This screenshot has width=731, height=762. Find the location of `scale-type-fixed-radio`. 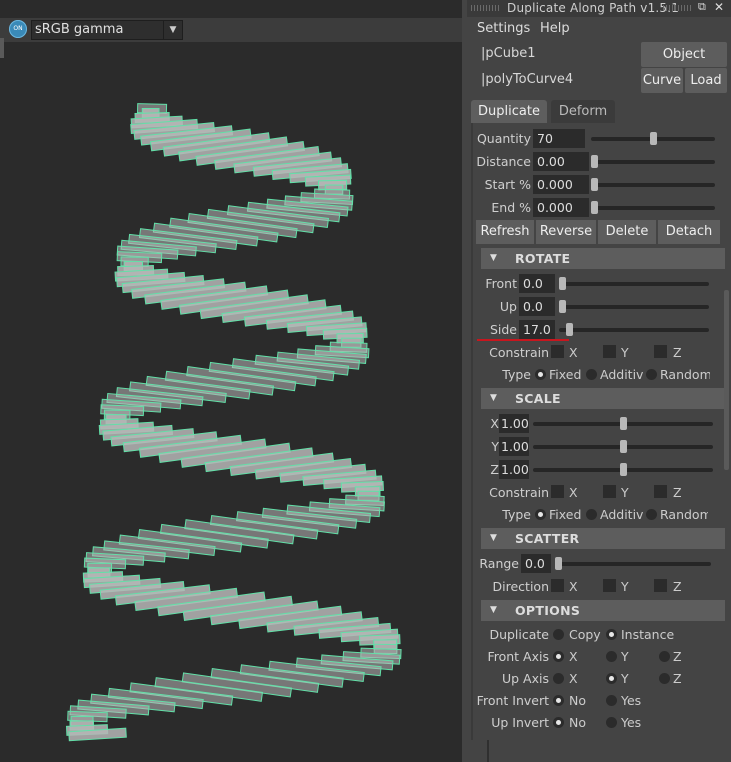

scale-type-fixed-radio is located at coordinates (540, 514).